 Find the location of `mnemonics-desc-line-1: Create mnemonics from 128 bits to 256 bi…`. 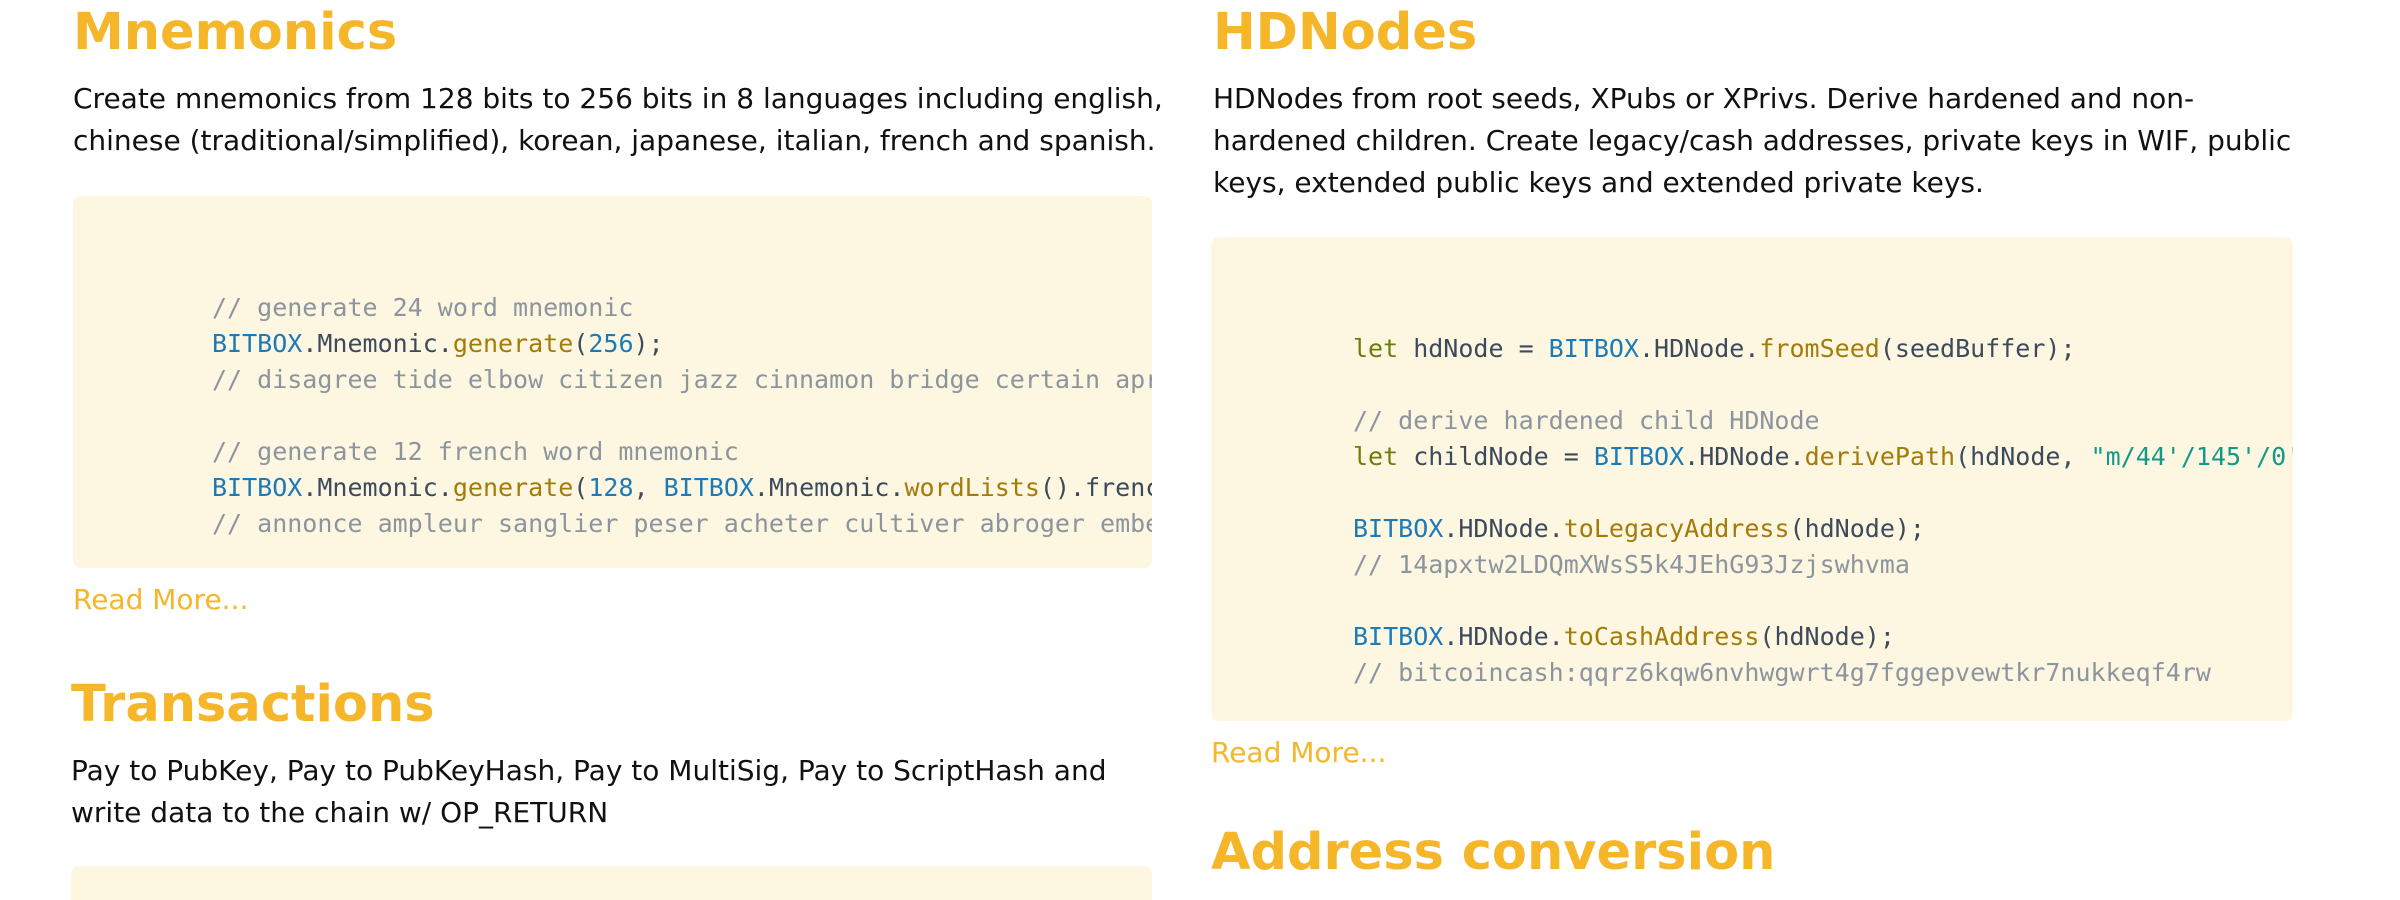

mnemonics-desc-line-1: Create mnemonics from 128 bits to 256 bi… is located at coordinates (618, 98).